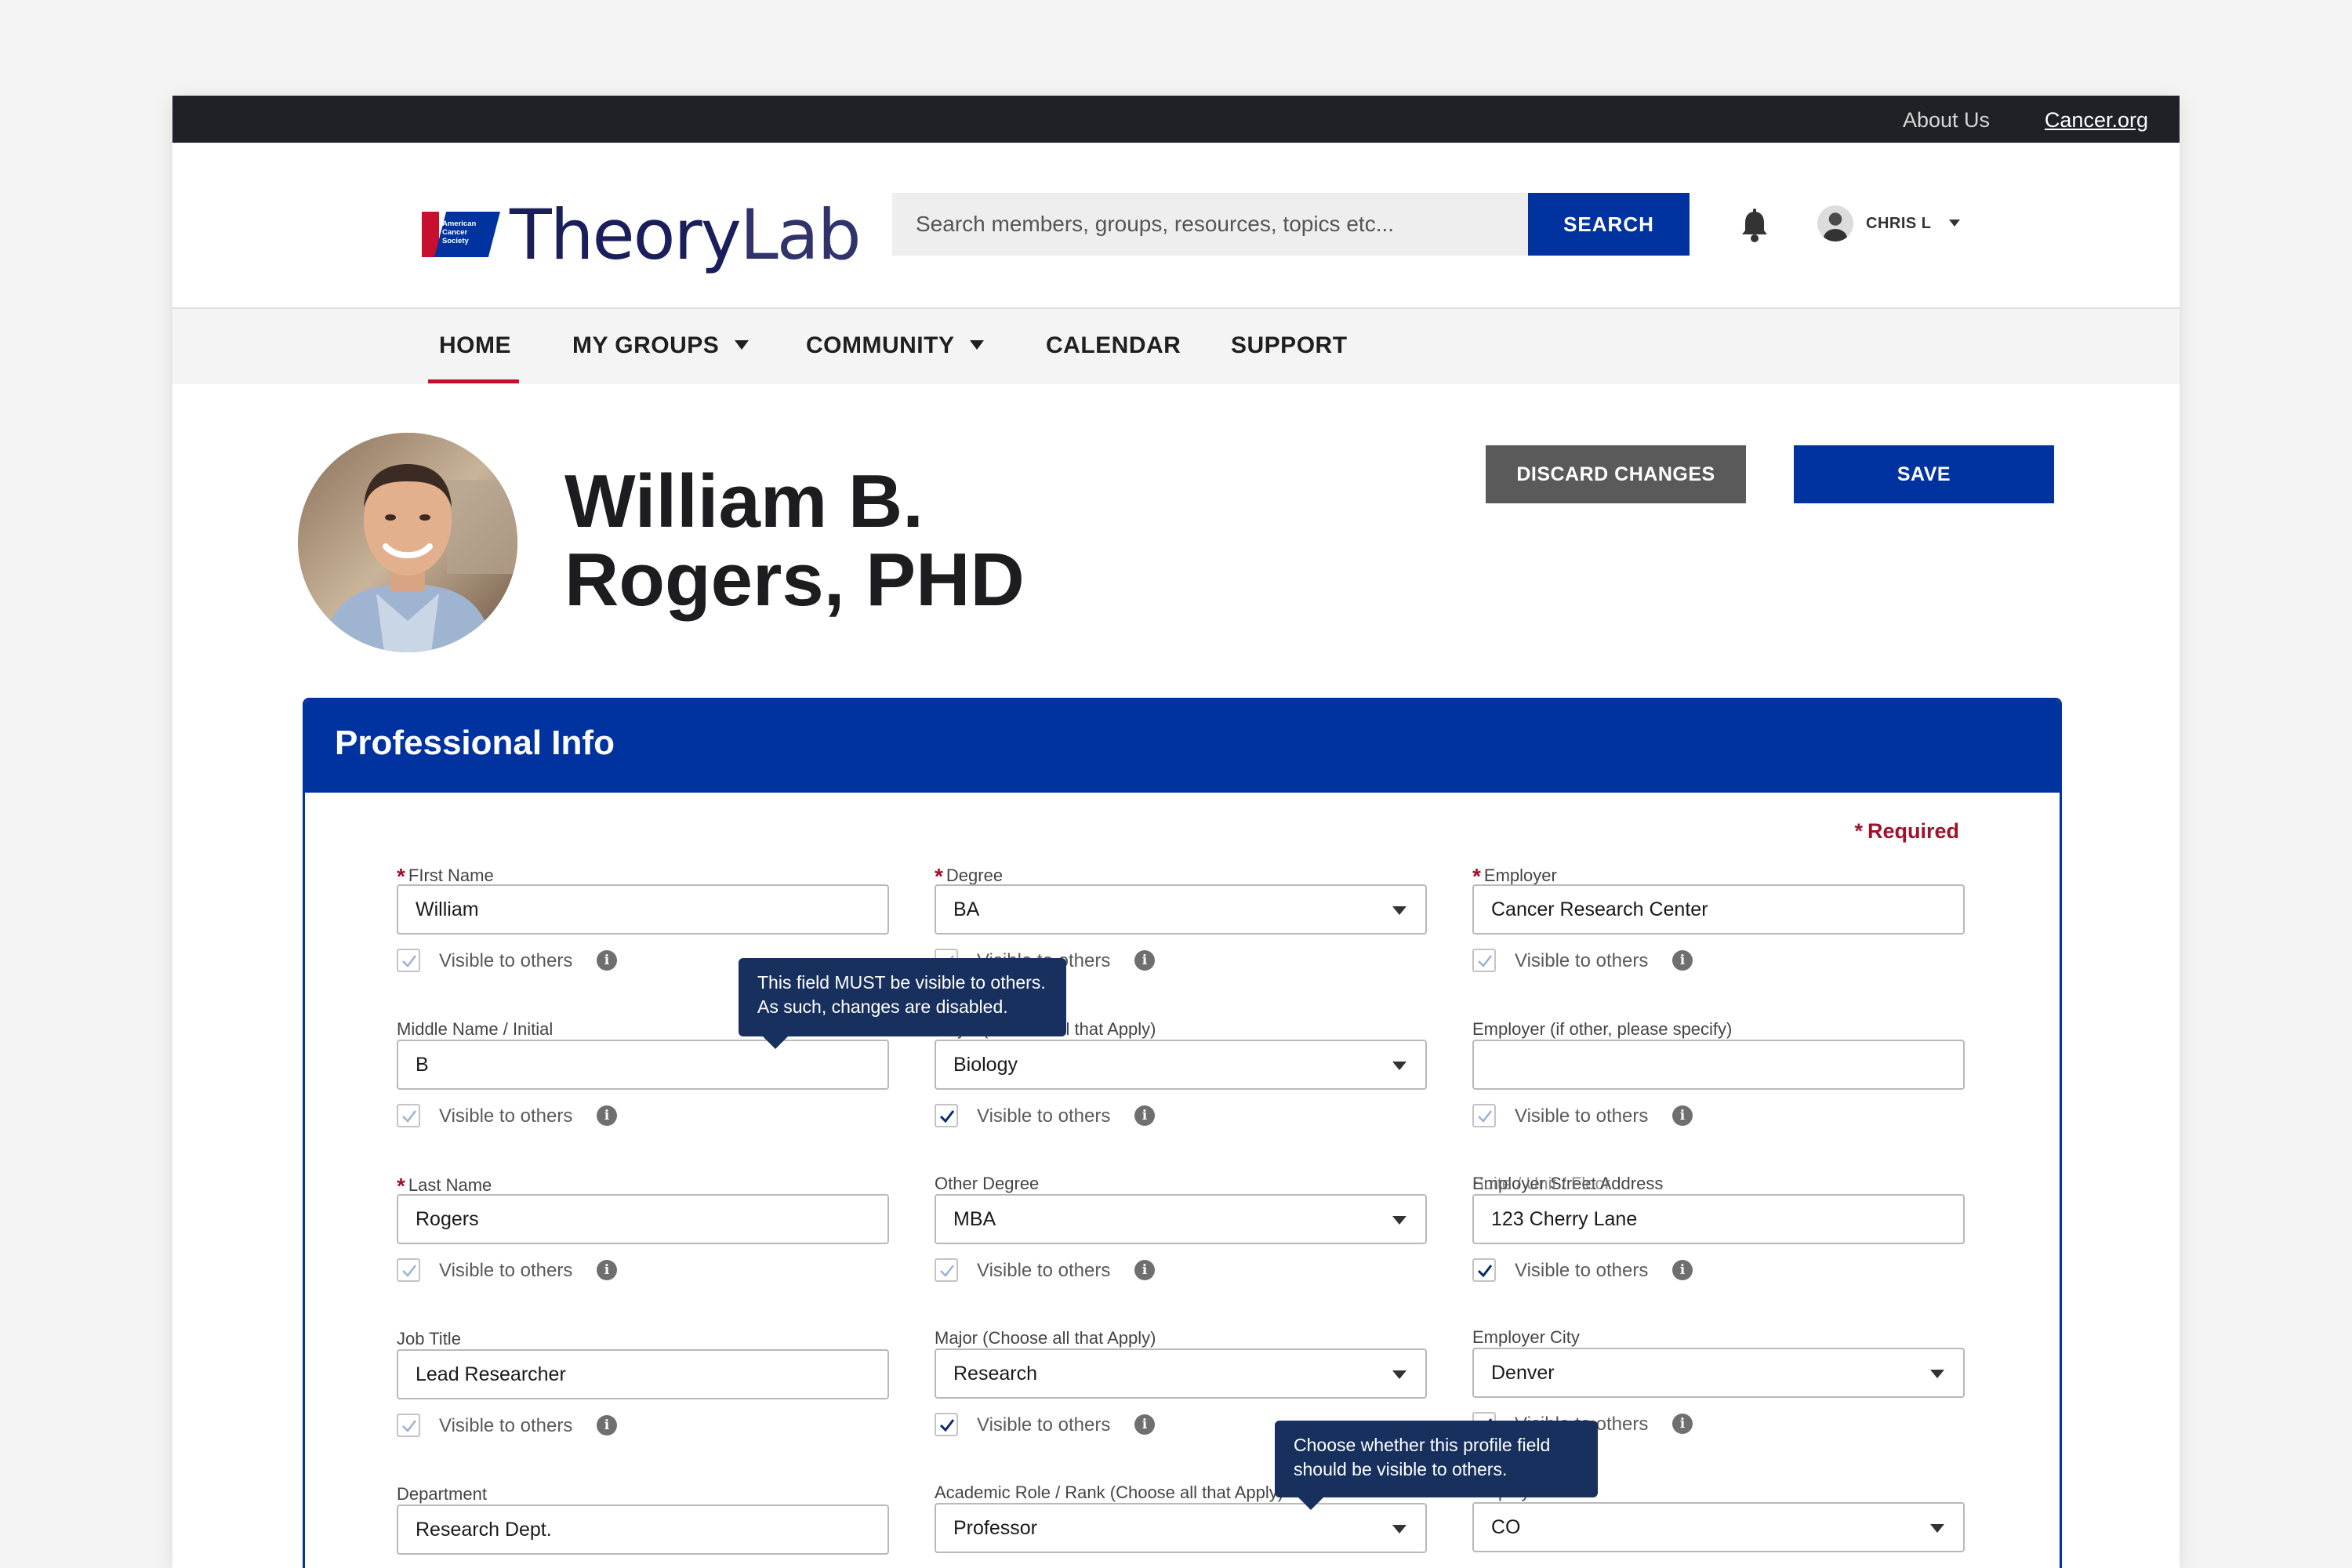 The image size is (2352, 1568). What do you see at coordinates (475, 345) in the screenshot?
I see `nav-home: HOME` at bounding box center [475, 345].